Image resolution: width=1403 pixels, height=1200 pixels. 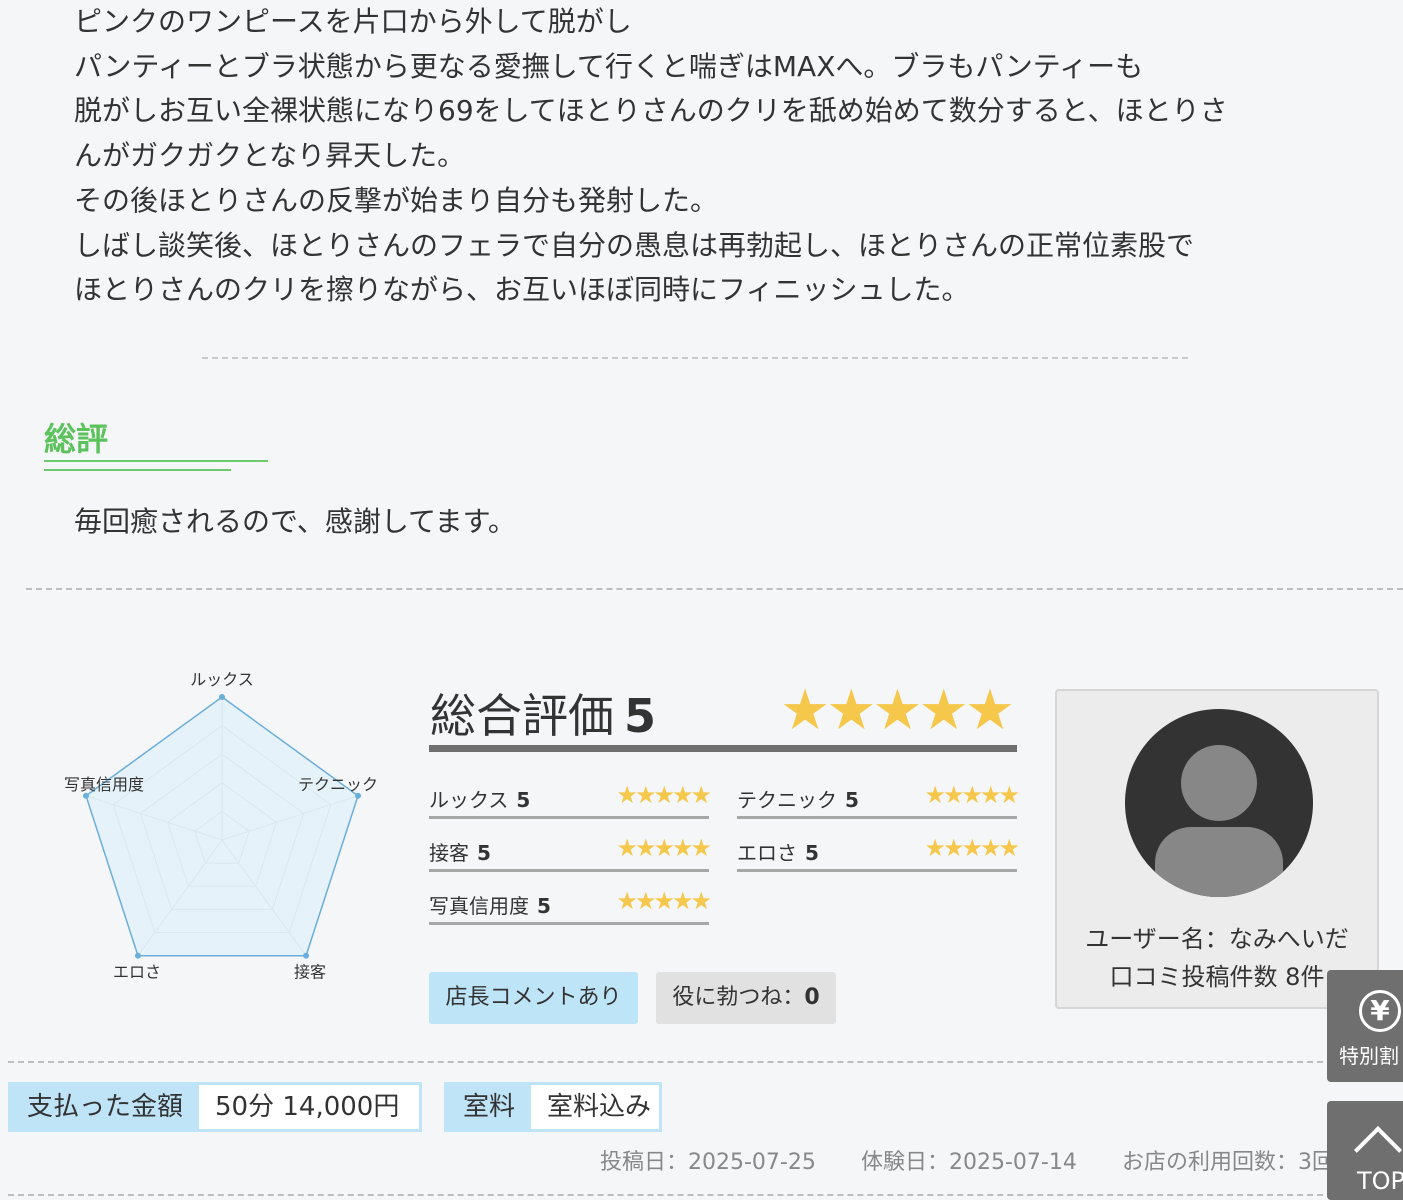 I want to click on overall-divider, so click(x=723, y=748).